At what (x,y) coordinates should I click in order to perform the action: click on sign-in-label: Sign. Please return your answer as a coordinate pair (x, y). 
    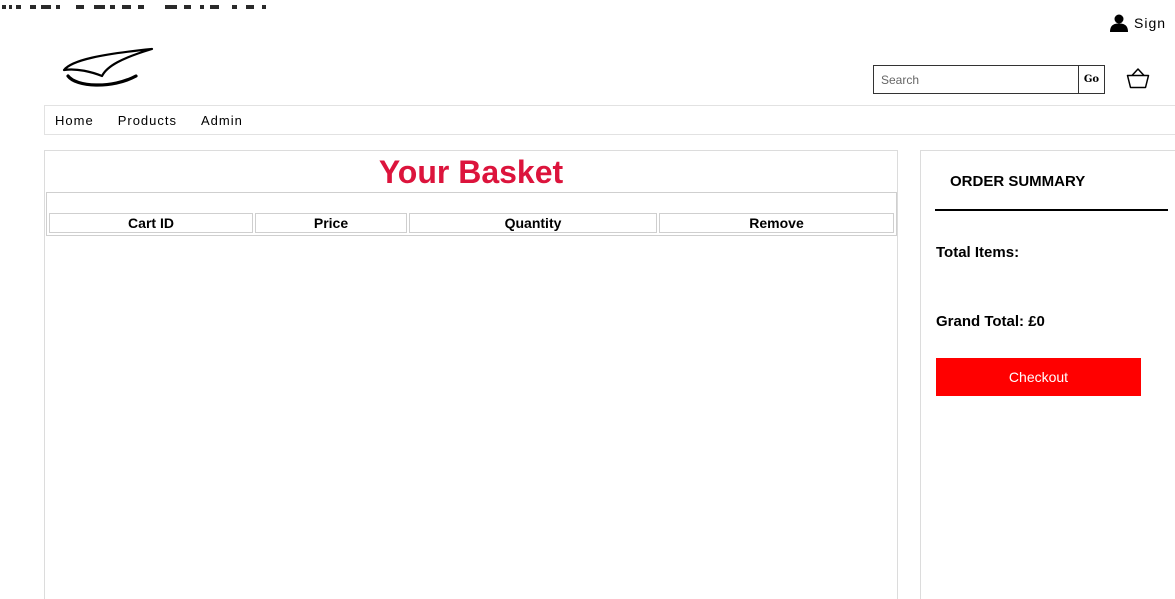
    Looking at the image, I should click on (1150, 23).